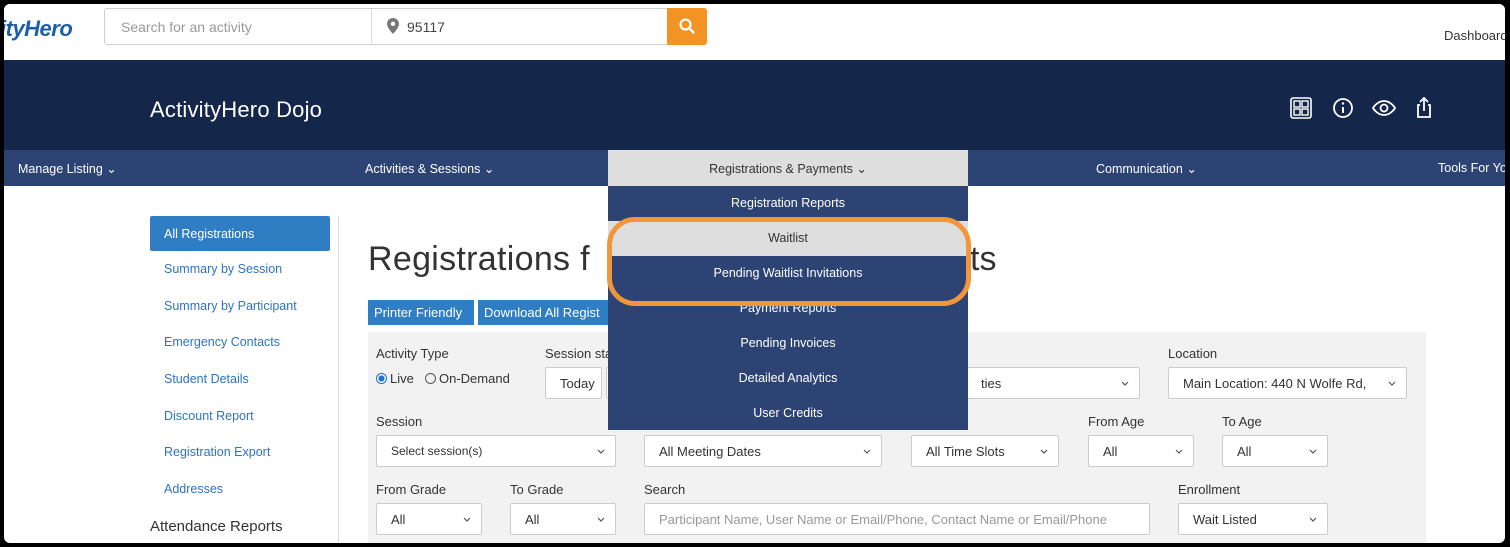 Image resolution: width=1510 pixels, height=547 pixels. I want to click on location-select: Main Location: 440 N Wolfe Rd,, so click(1287, 383).